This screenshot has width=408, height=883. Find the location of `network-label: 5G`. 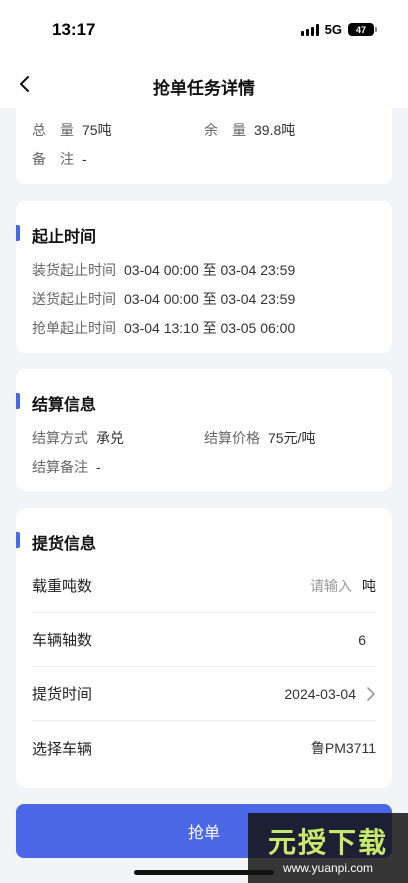

network-label: 5G is located at coordinates (333, 29).